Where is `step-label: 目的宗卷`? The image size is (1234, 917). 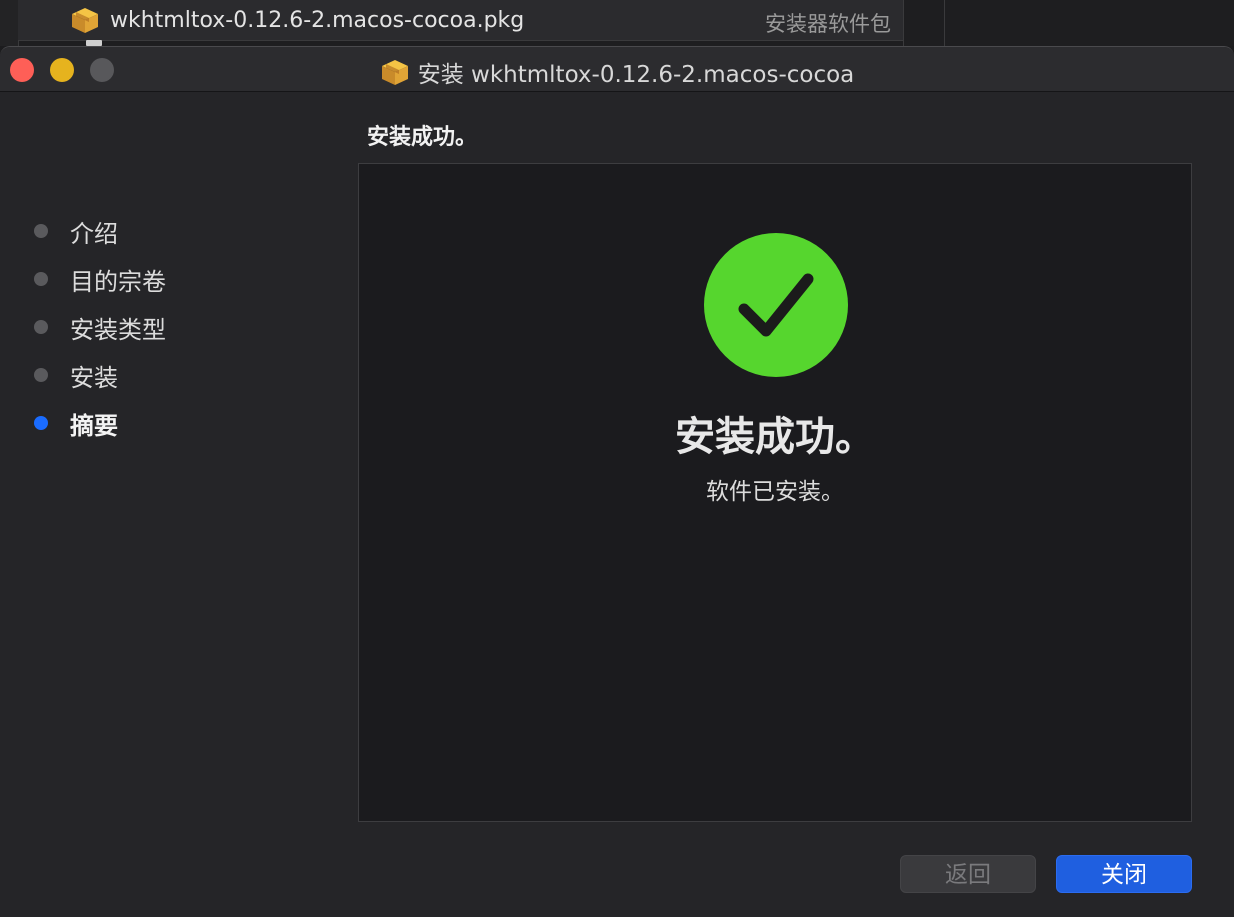 step-label: 目的宗卷 is located at coordinates (118, 281).